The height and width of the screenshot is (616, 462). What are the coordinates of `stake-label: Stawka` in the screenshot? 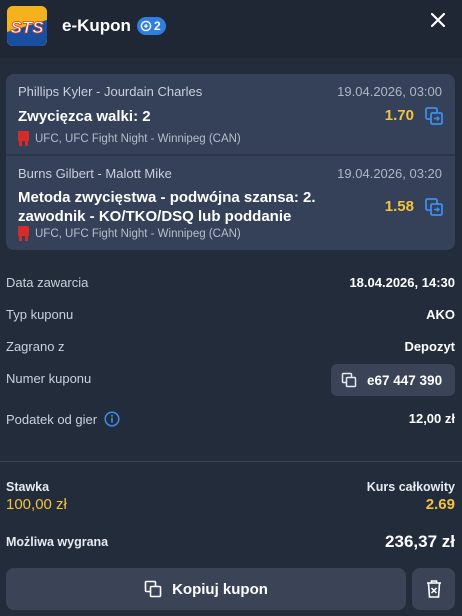 It's located at (28, 487).